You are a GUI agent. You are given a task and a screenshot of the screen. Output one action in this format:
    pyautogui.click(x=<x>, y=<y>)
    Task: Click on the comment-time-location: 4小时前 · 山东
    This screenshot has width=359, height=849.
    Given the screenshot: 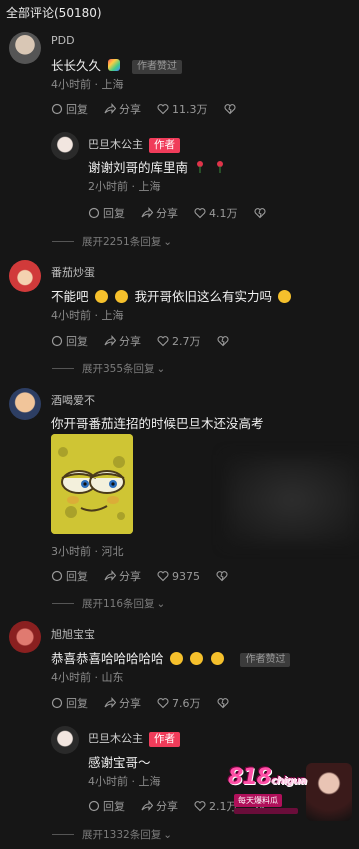 What is the action you would take?
    pyautogui.click(x=87, y=677)
    